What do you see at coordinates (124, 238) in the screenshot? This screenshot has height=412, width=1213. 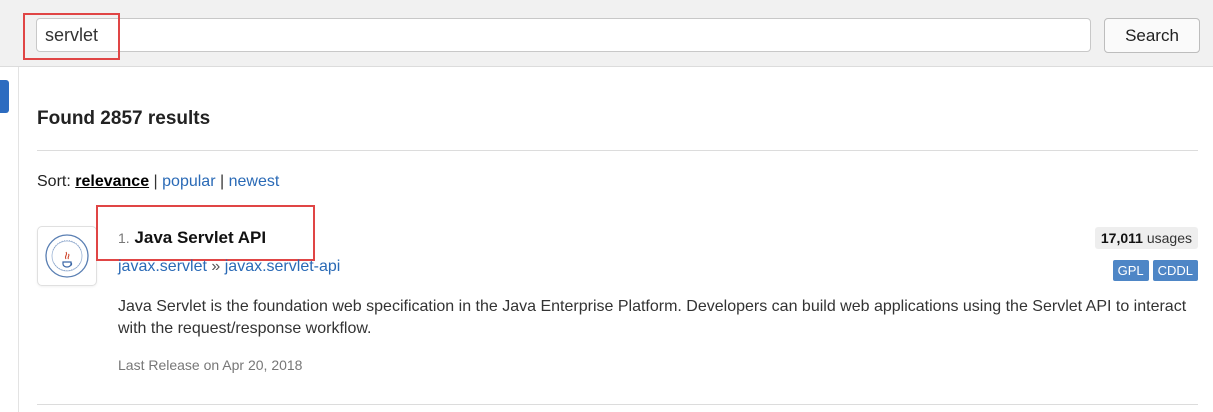 I see `result-number: 1.` at bounding box center [124, 238].